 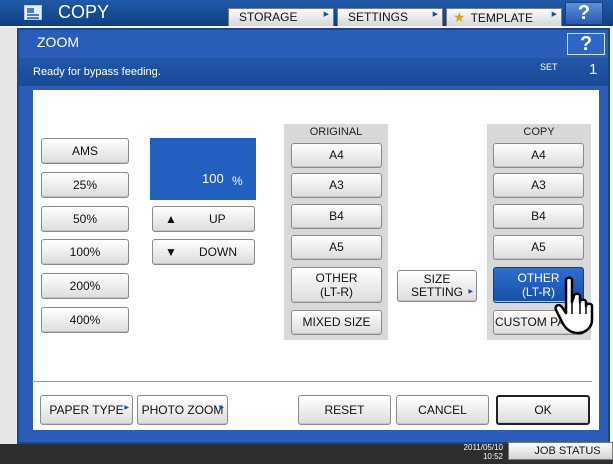 What do you see at coordinates (336, 185) in the screenshot?
I see `original-a3-button: A3` at bounding box center [336, 185].